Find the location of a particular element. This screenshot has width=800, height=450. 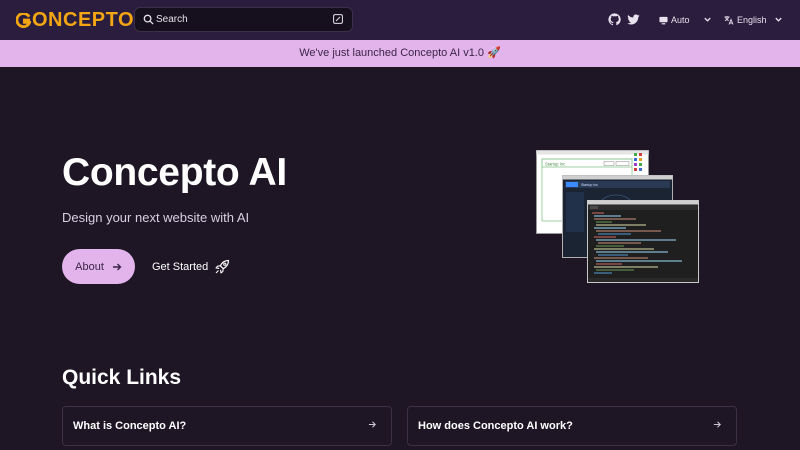

top-navbar: ONCEPTO Search Auto English is located at coordinates (400, 20).